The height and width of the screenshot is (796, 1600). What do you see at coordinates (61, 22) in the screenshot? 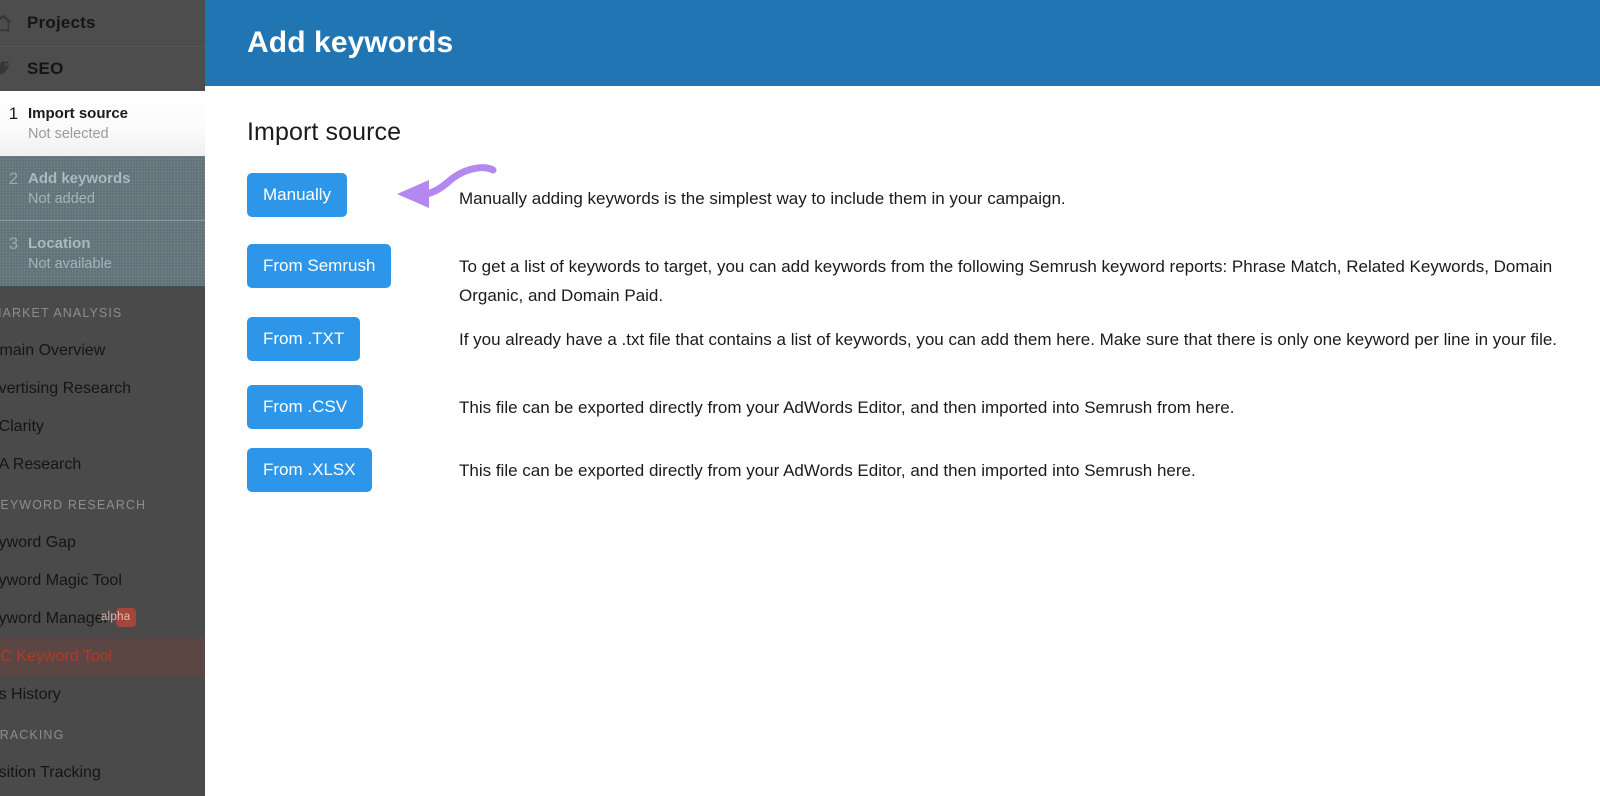
I see `sidebar-header-projects-label: Projects` at bounding box center [61, 22].